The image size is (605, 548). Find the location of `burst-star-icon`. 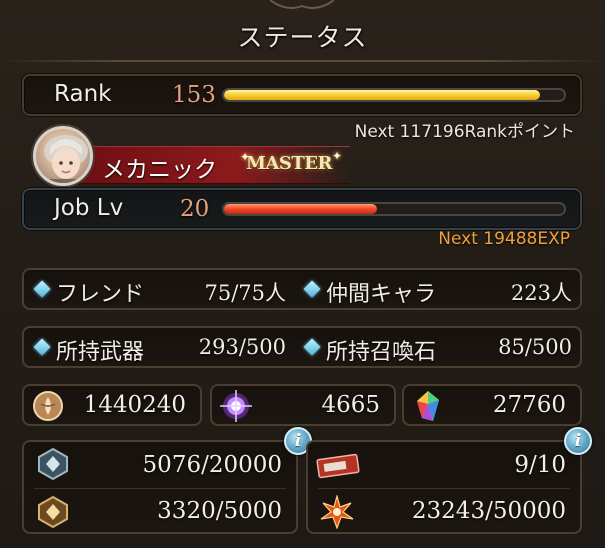

burst-star-icon is located at coordinates (337, 512).